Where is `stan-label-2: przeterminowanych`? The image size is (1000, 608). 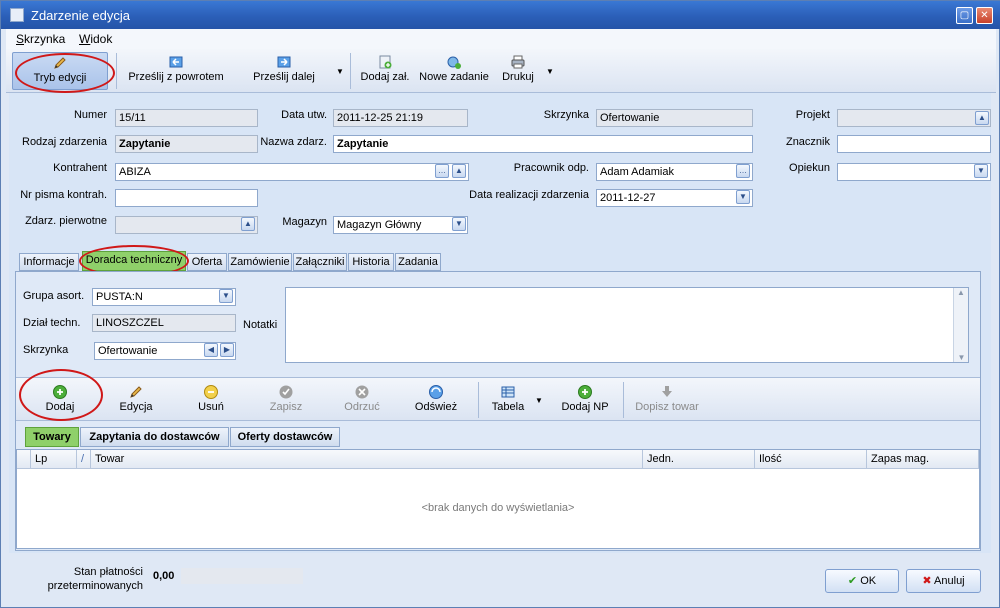
stan-label-2: przeterminowanych is located at coordinates (95, 586).